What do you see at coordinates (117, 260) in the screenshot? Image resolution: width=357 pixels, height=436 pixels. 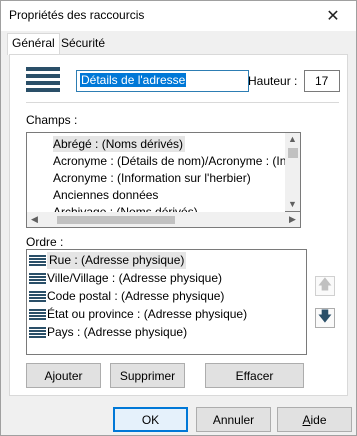 I see `list-item-label: Rue : (Adresse physique)` at bounding box center [117, 260].